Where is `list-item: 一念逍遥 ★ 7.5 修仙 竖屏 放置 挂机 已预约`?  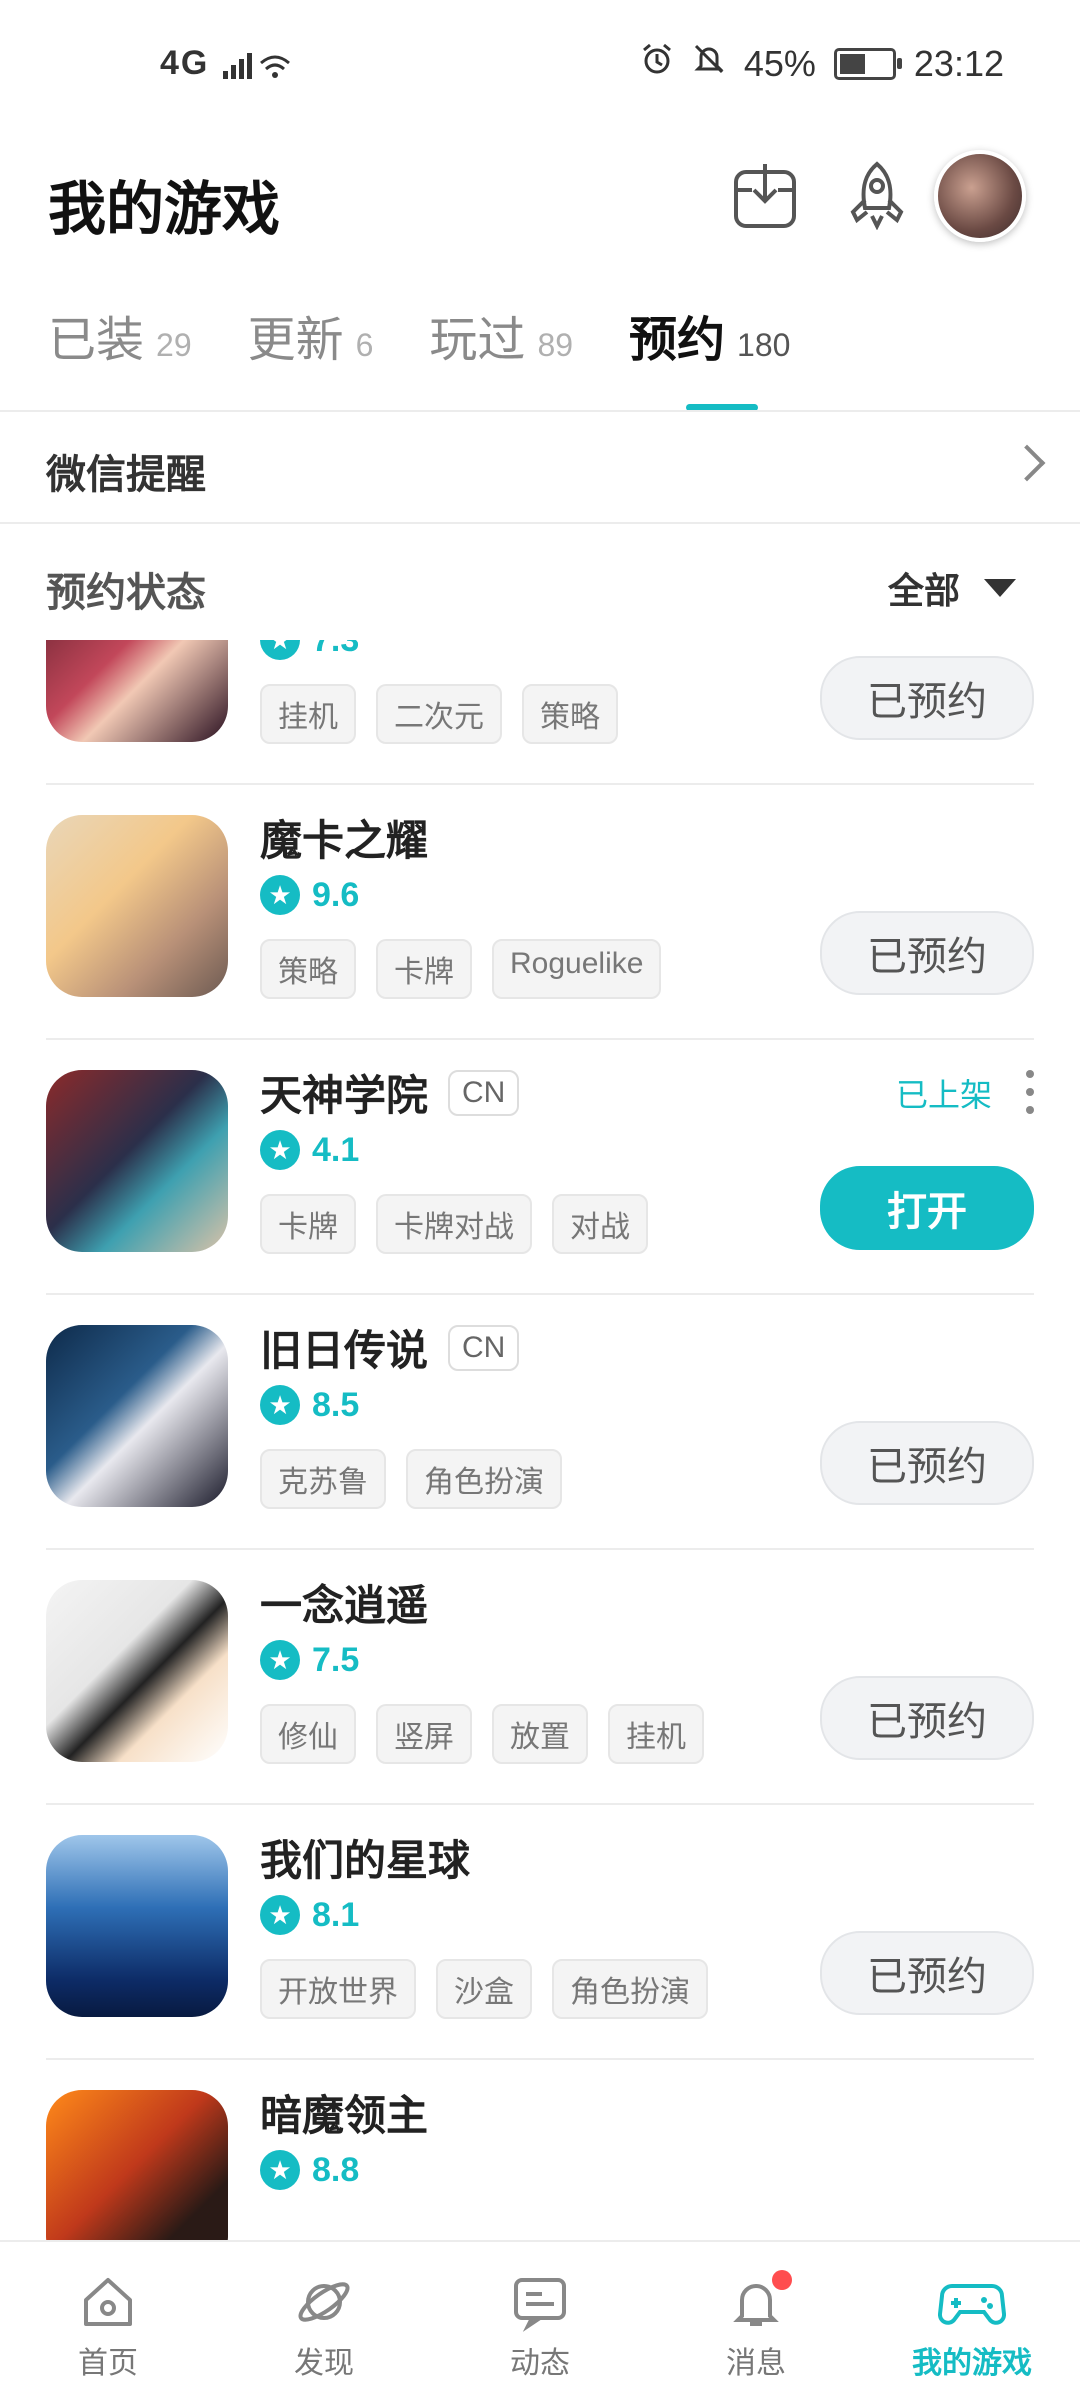 list-item: 一念逍遥 ★ 7.5 修仙 竖屏 放置 挂机 已预约 is located at coordinates (540, 1677).